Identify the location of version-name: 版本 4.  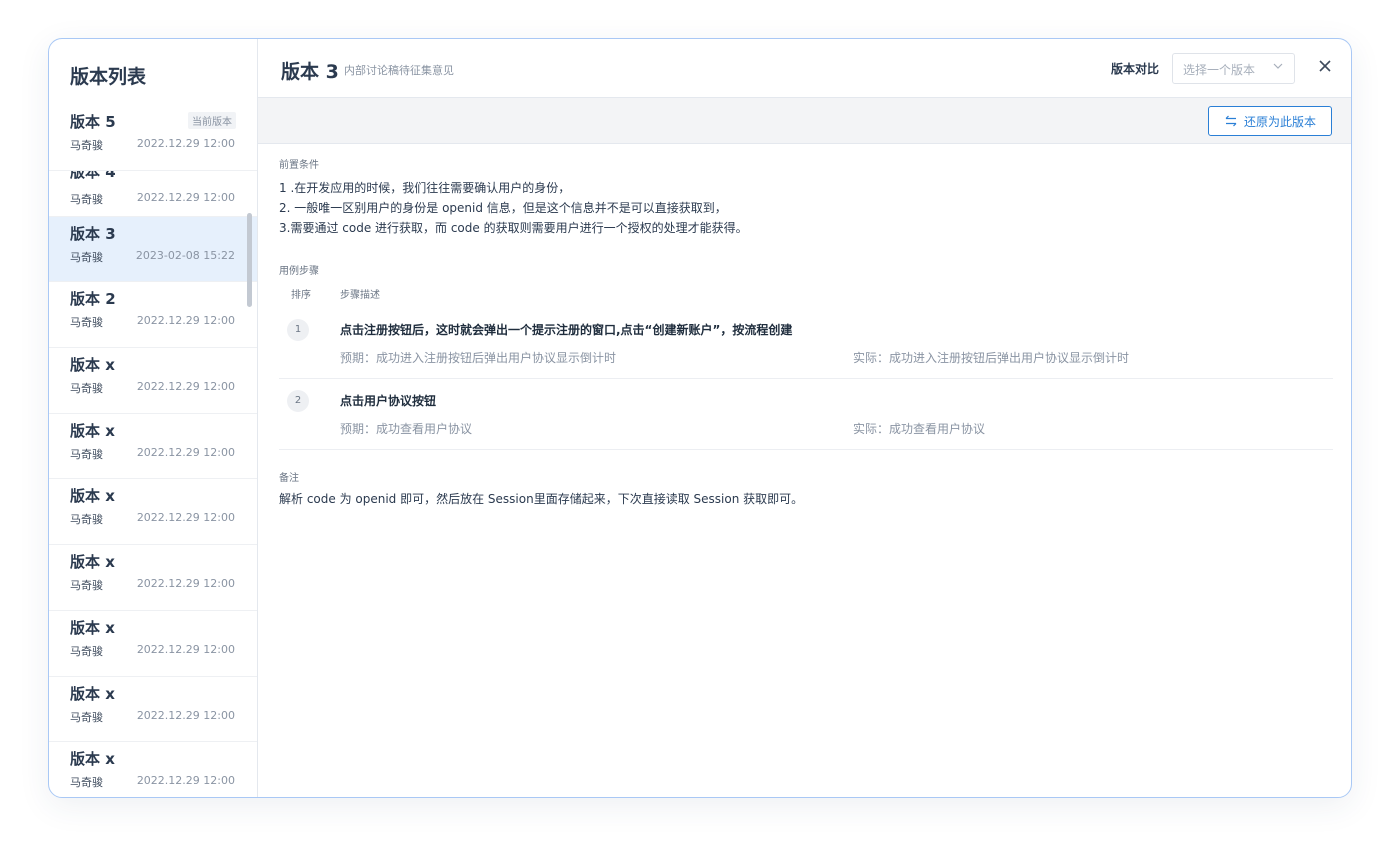
(93, 175).